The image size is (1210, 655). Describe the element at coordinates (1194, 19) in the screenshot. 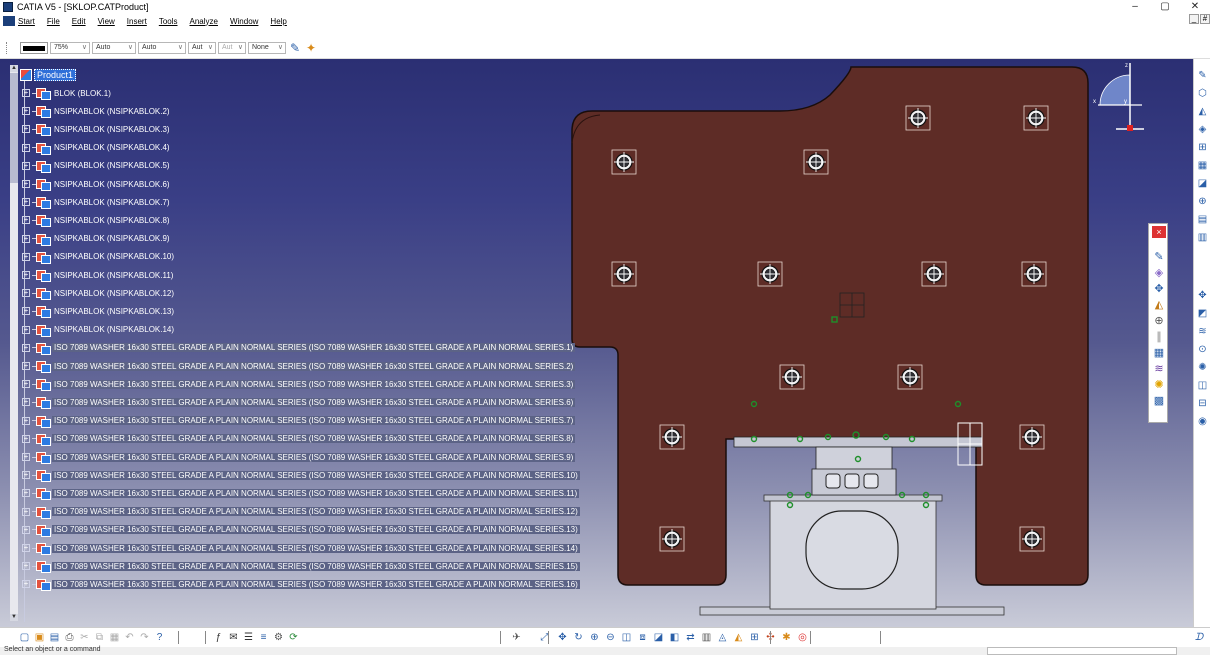

I see `doc-minimize-button: _` at that location.